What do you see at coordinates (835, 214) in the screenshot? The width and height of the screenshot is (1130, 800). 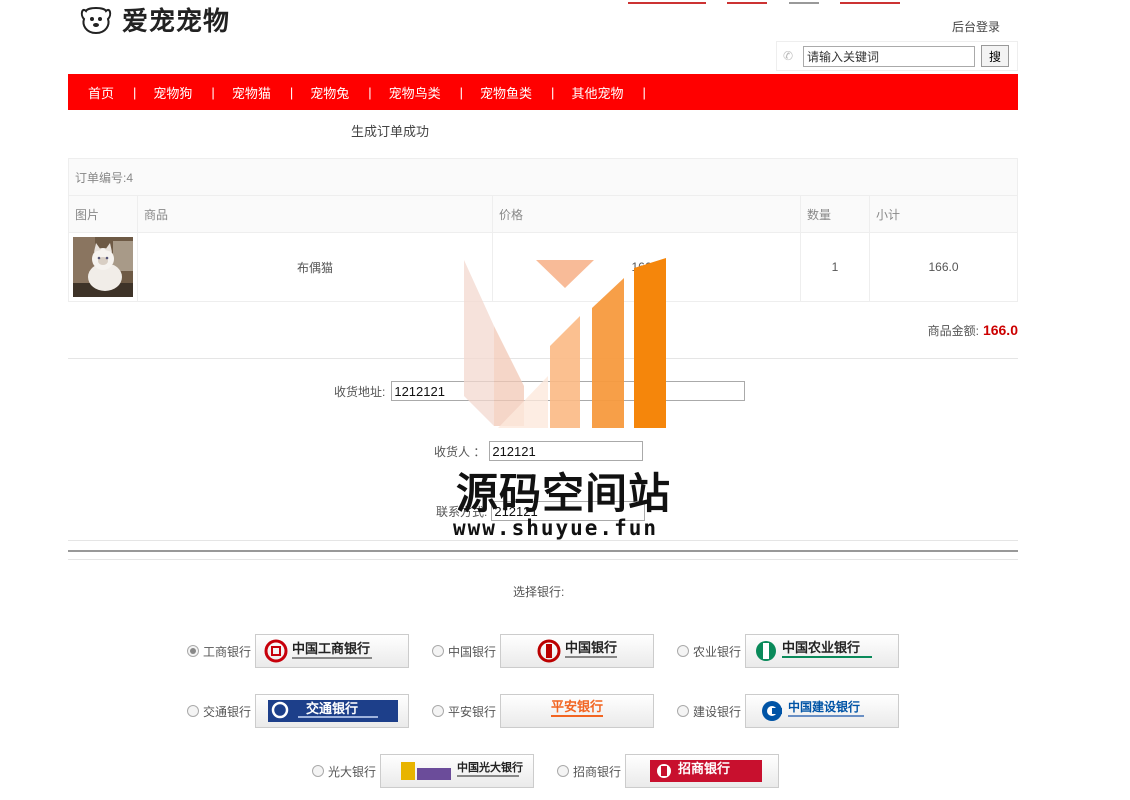 I see `header-quantity: 数量` at bounding box center [835, 214].